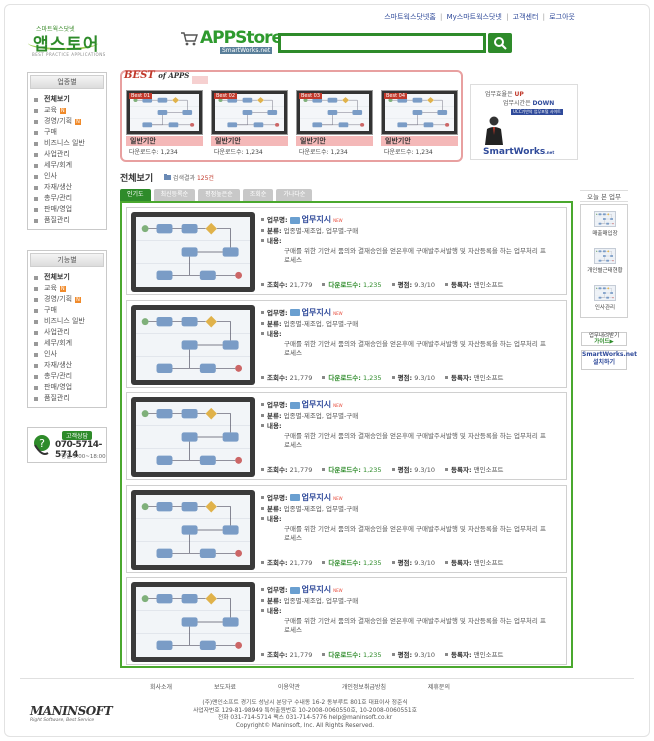 Image resolution: width=654 pixels, height=741 pixels. Describe the element at coordinates (70, 277) in the screenshot. I see `function-item: 전체보기` at that location.